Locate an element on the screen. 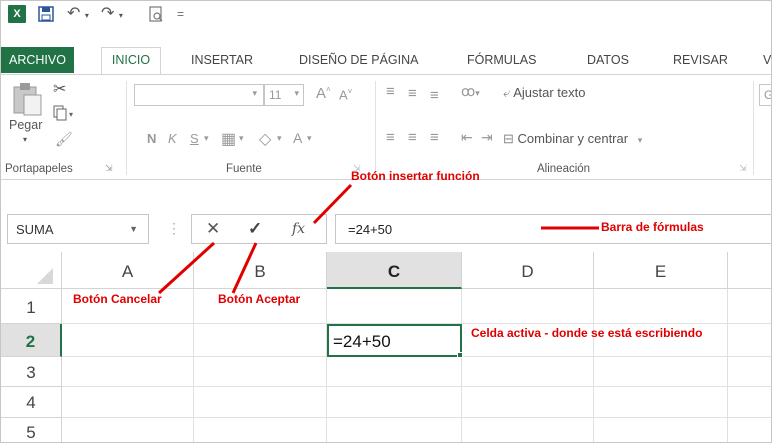 This screenshot has width=772, height=443. resize-handle-icon: ⋮ is located at coordinates (174, 228).